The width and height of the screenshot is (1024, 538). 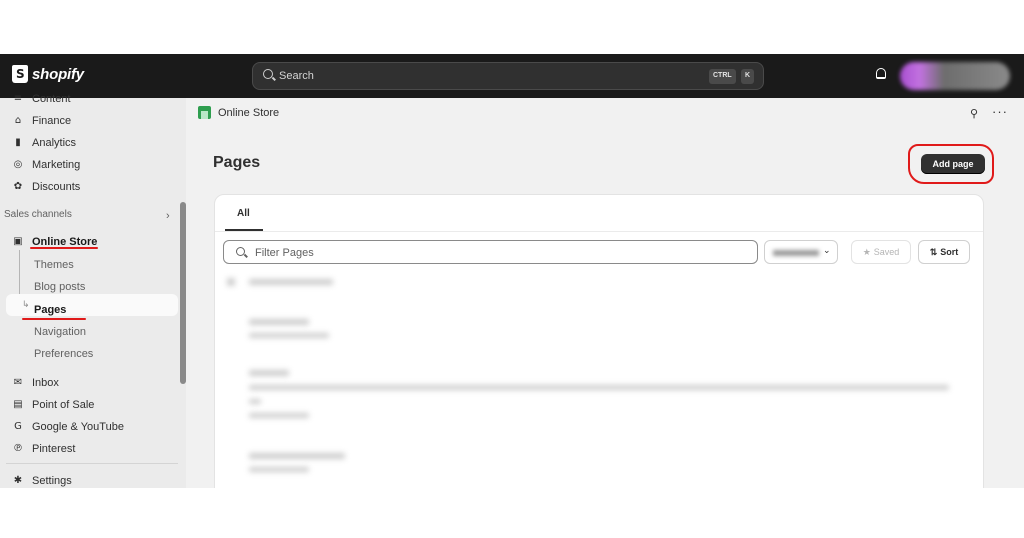 I want to click on brand-name: shopify, so click(x=58, y=74).